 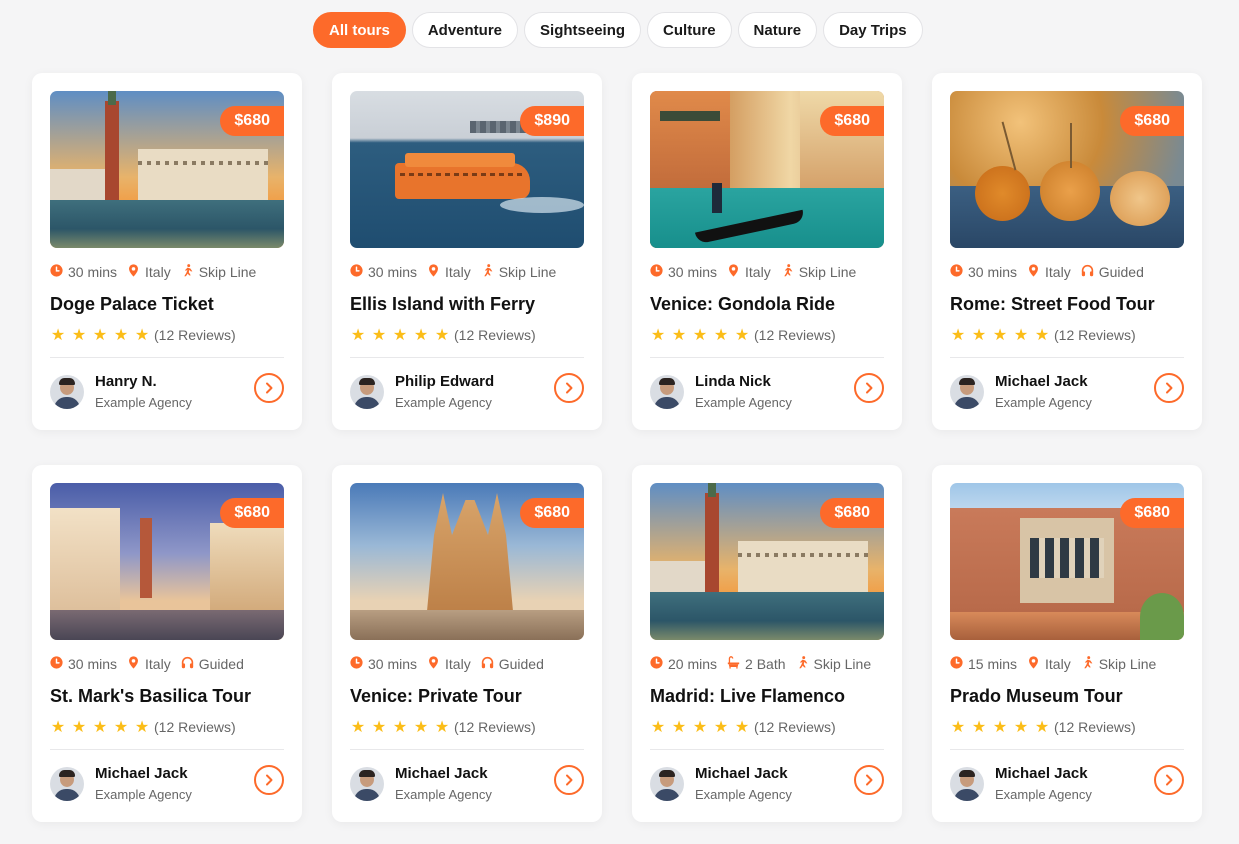 I want to click on tour-meta: 30 mins Italy Guided, so click(x=167, y=664).